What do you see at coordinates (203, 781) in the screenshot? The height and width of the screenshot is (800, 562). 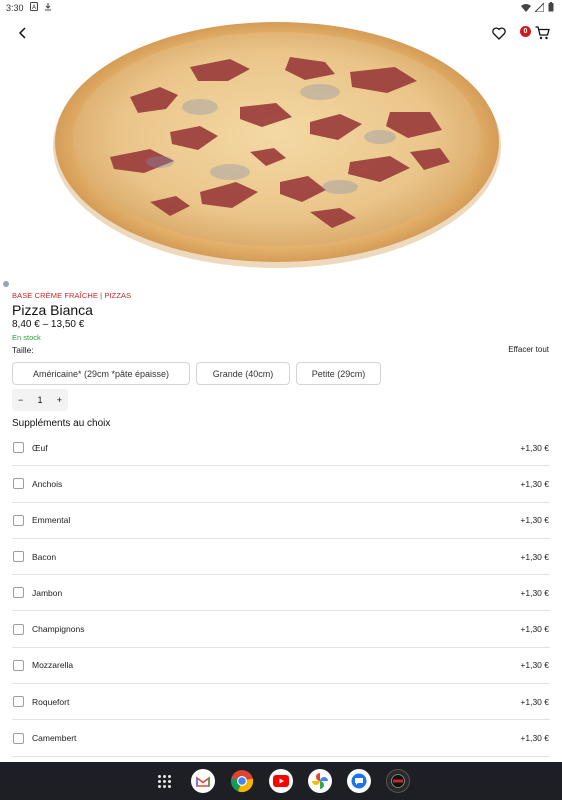 I see `gmail-icon` at bounding box center [203, 781].